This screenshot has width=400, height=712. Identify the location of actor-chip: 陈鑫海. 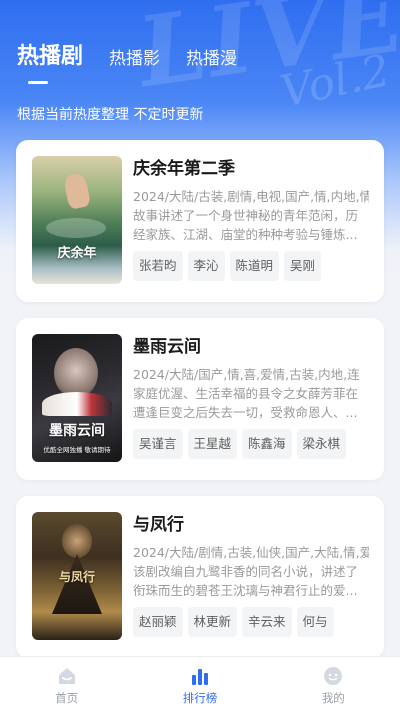
(267, 444).